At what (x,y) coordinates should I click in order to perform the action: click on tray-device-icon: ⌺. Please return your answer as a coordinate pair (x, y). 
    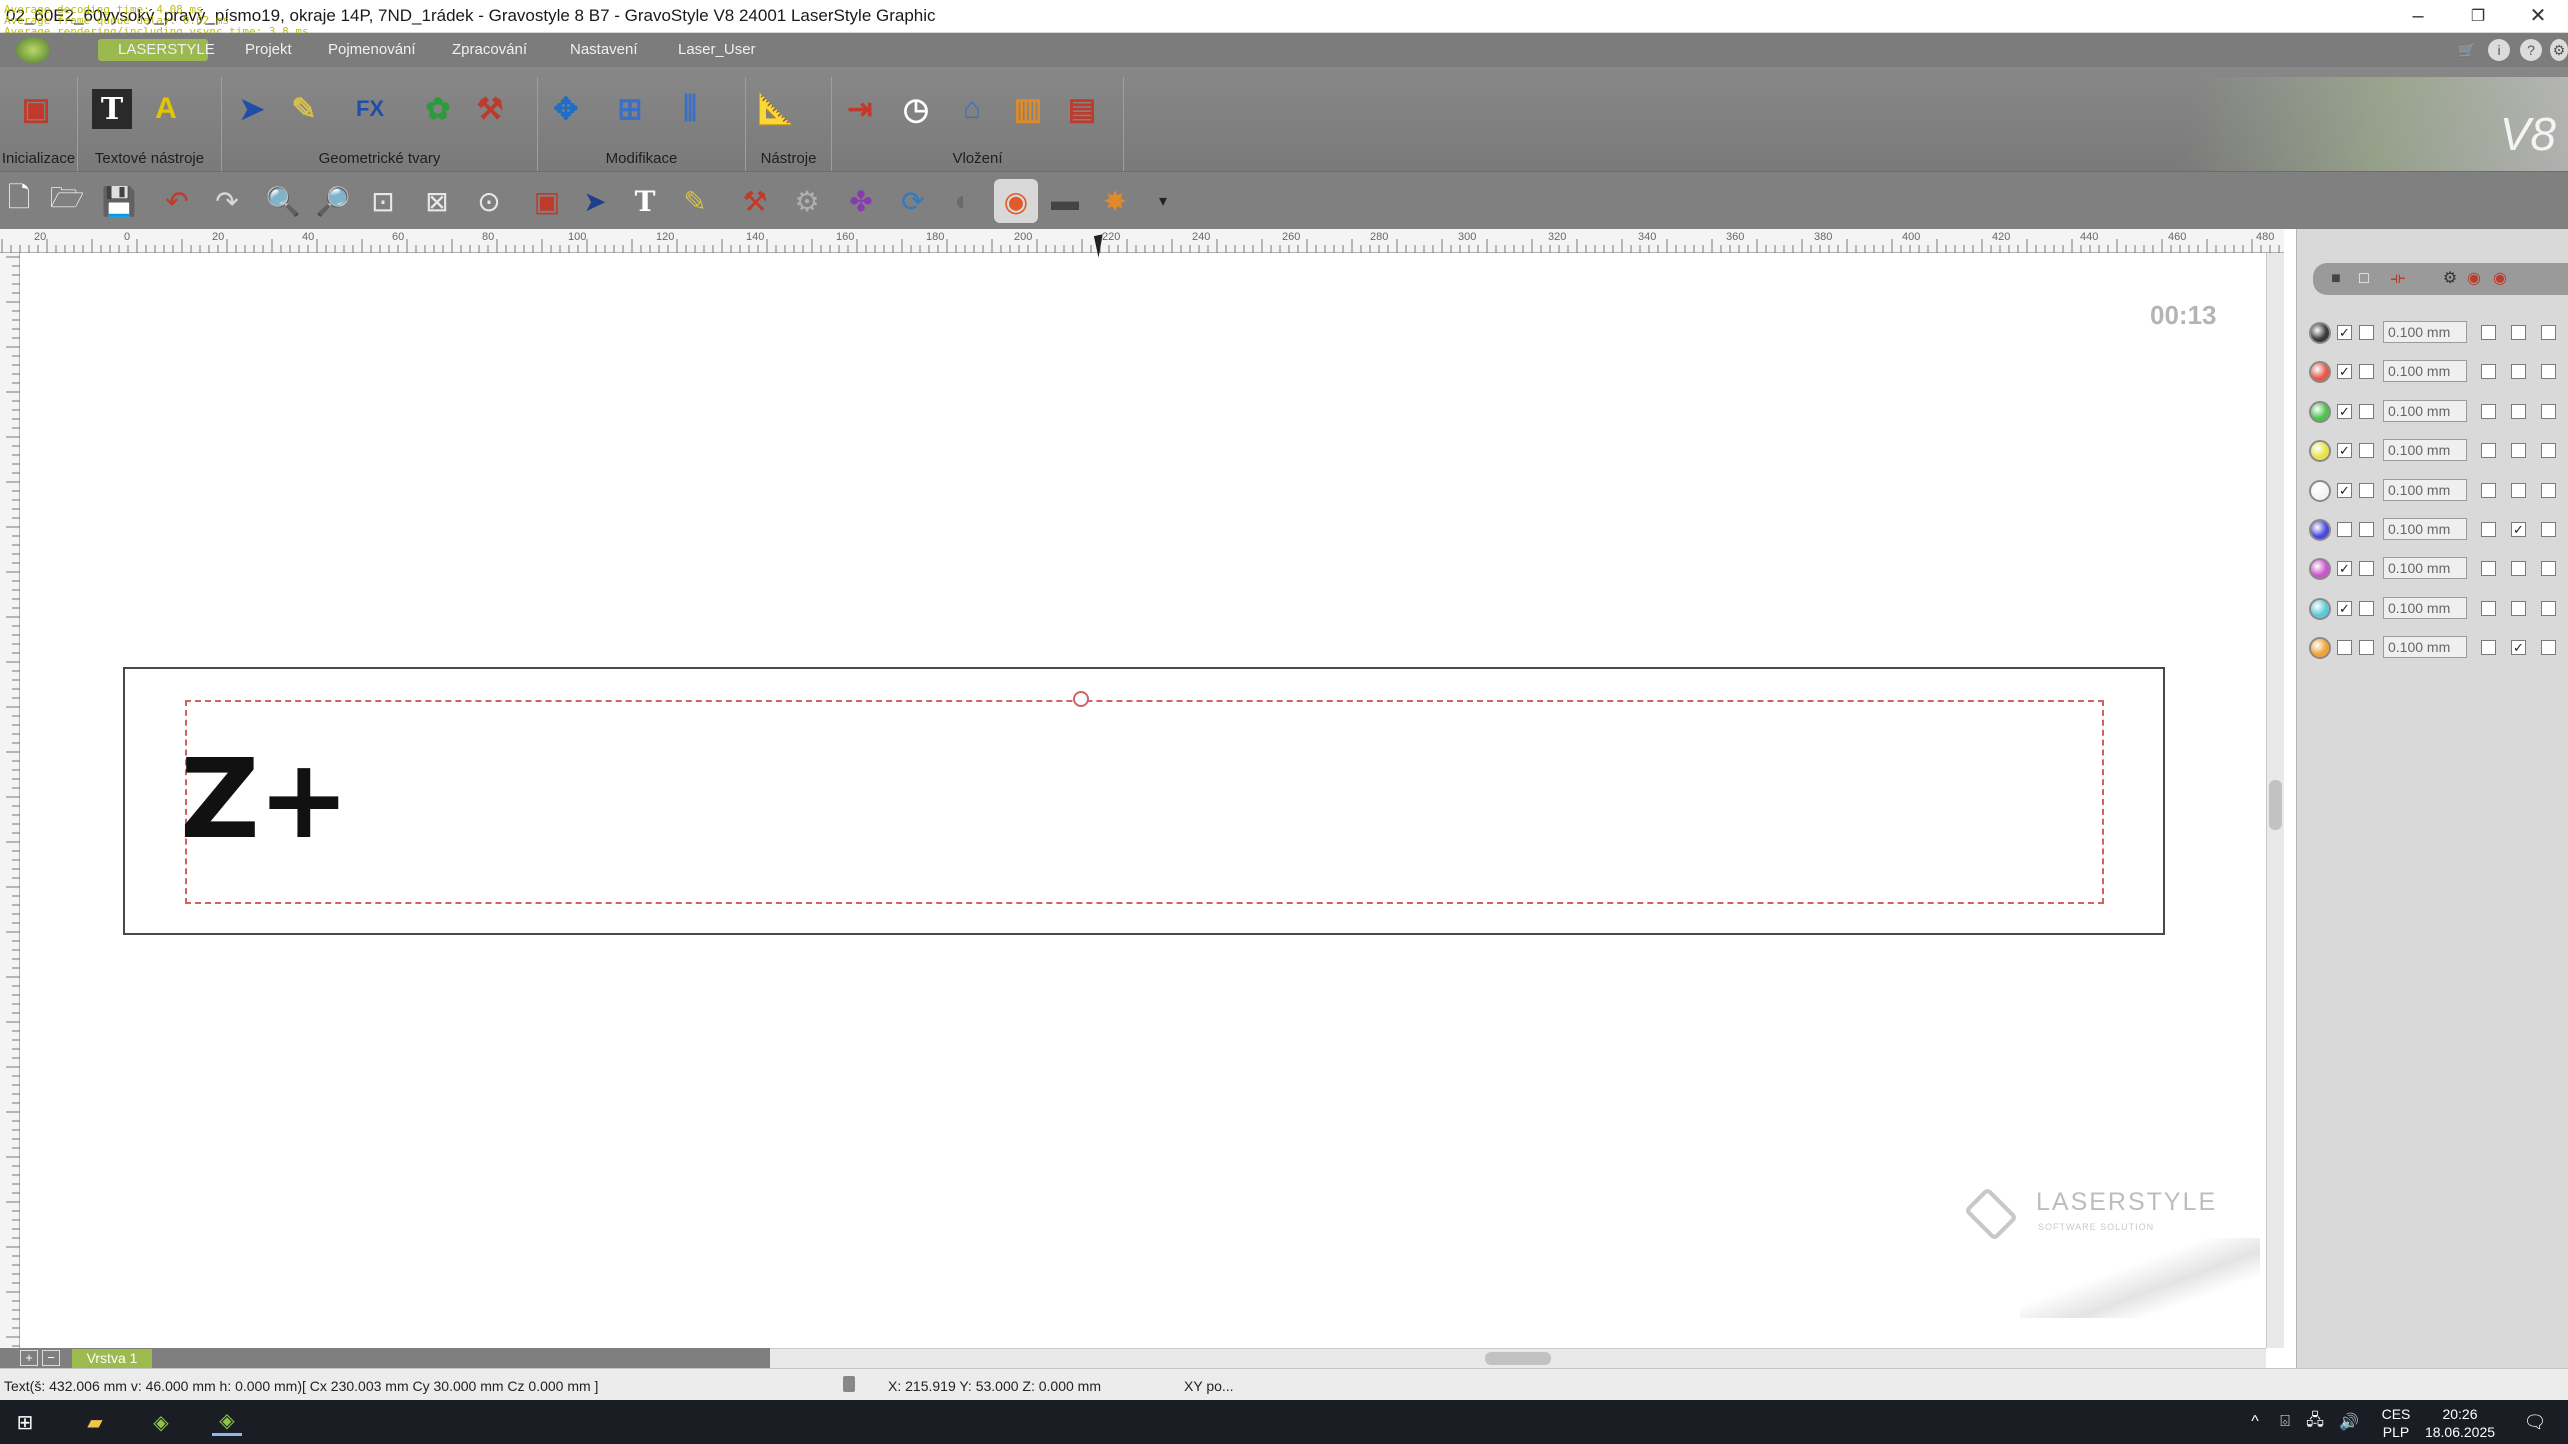
    Looking at the image, I should click on (2285, 1422).